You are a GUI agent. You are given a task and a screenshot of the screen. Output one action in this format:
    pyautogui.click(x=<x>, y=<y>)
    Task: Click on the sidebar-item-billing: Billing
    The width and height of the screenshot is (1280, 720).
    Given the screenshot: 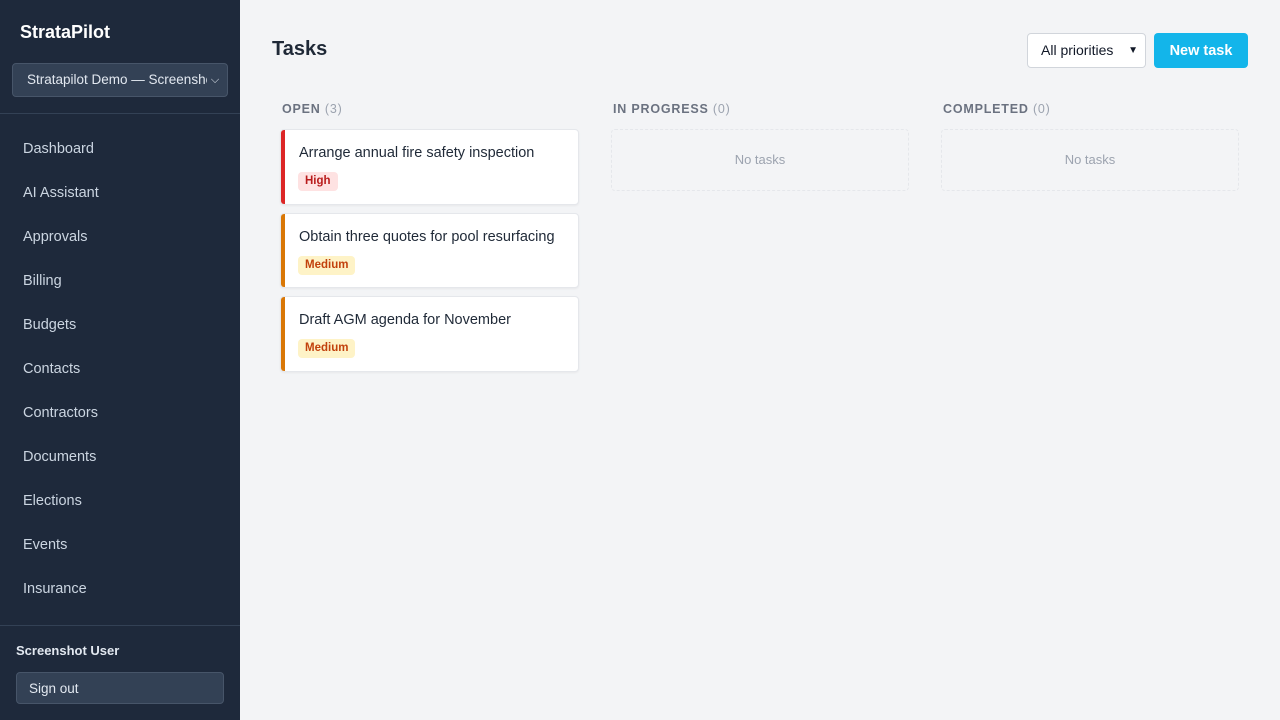 What is the action you would take?
    pyautogui.click(x=120, y=281)
    